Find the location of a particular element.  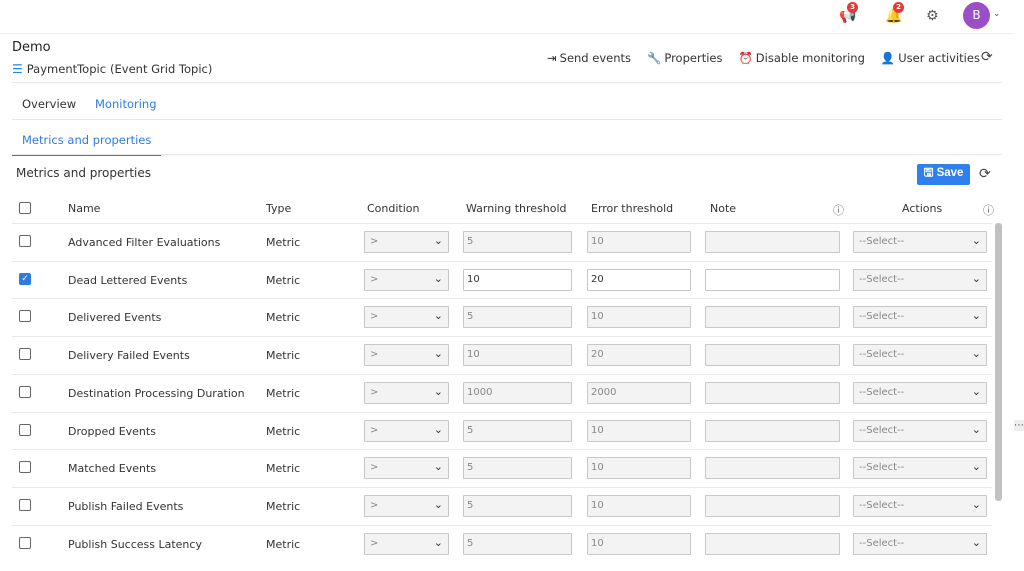

announcements-button: 📢 3 is located at coordinates (848, 13).